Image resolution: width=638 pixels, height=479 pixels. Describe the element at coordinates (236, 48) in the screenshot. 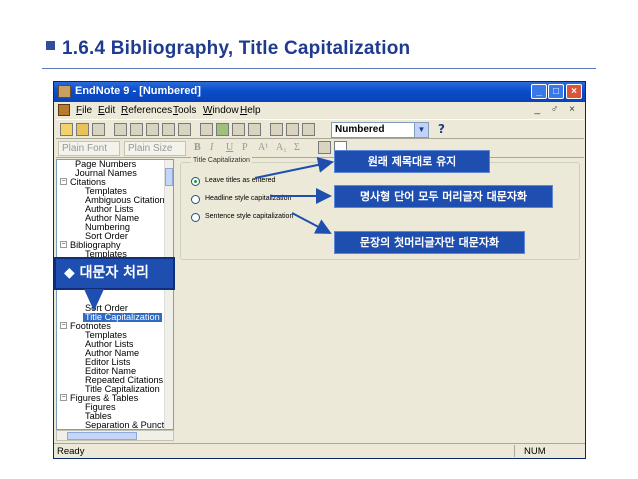

I see `slide-title: 1.6.4 Bibliography, Title Capitalization` at that location.